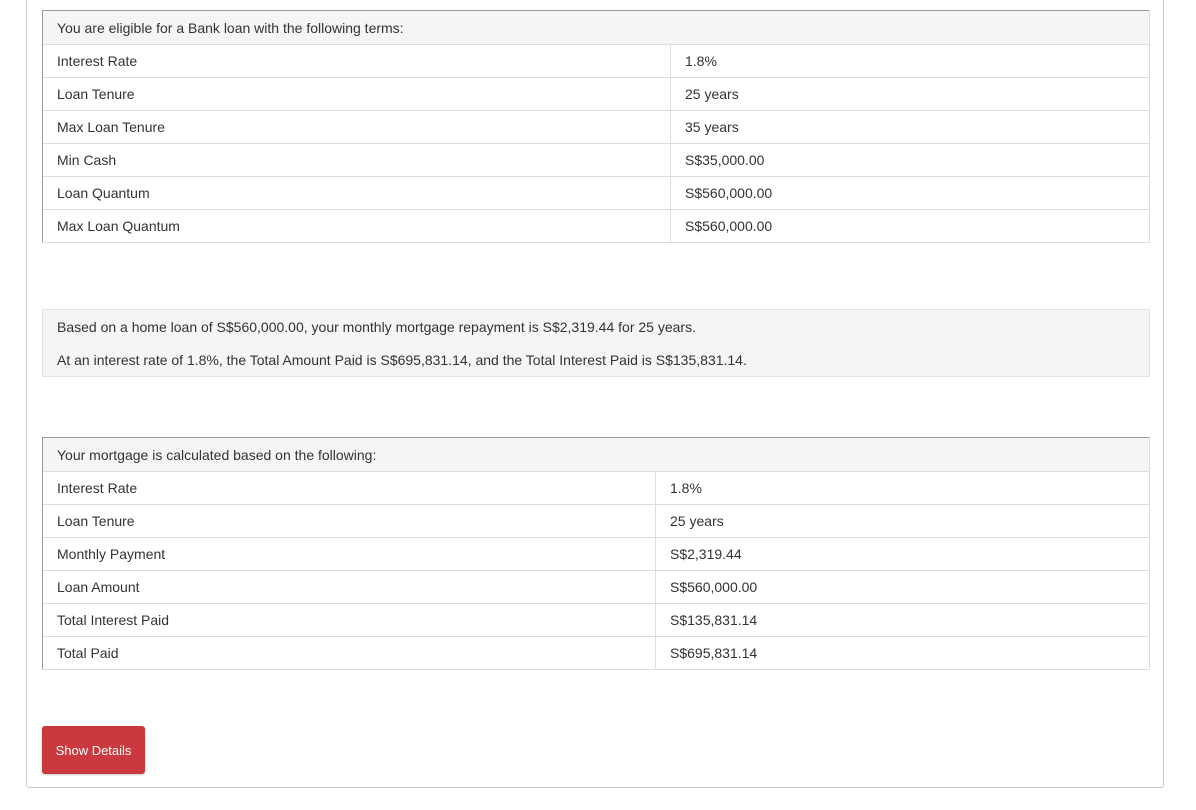 The image size is (1196, 810). I want to click on row-label: Max Loan Tenure, so click(356, 127).